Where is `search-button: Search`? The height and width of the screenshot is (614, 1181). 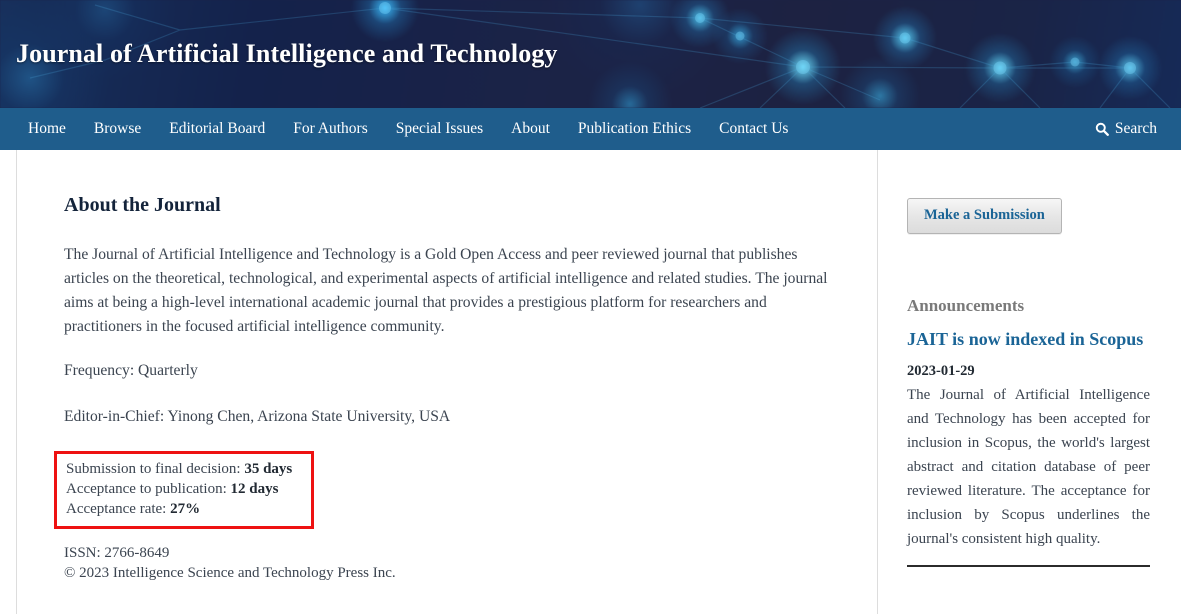 search-button: Search is located at coordinates (1138, 129).